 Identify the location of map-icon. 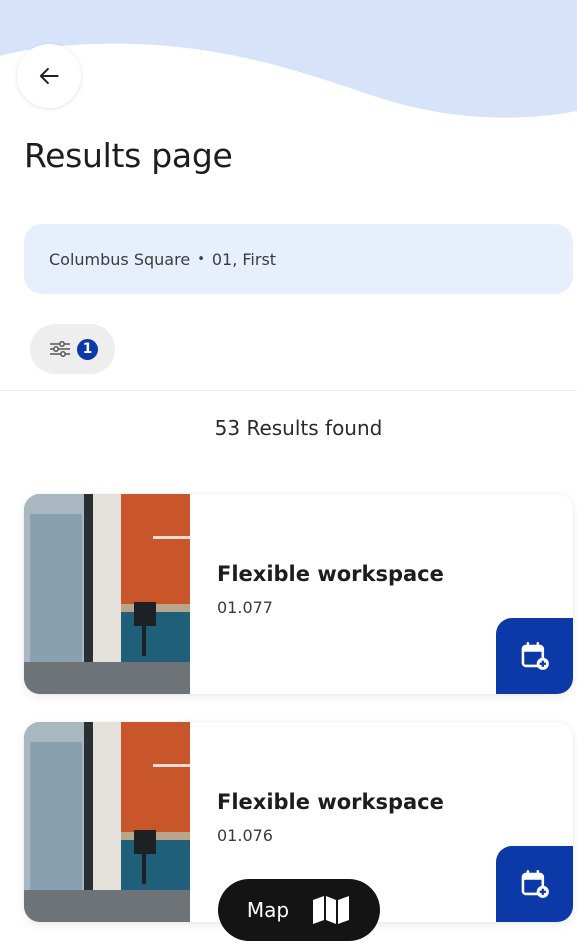
(331, 910).